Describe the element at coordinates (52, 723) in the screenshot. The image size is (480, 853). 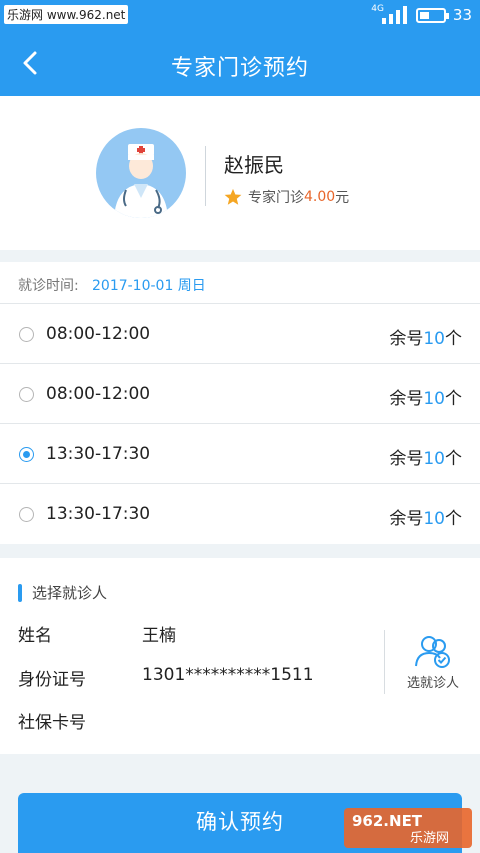
I see `patient-insurance-label: 社保卡号` at that location.